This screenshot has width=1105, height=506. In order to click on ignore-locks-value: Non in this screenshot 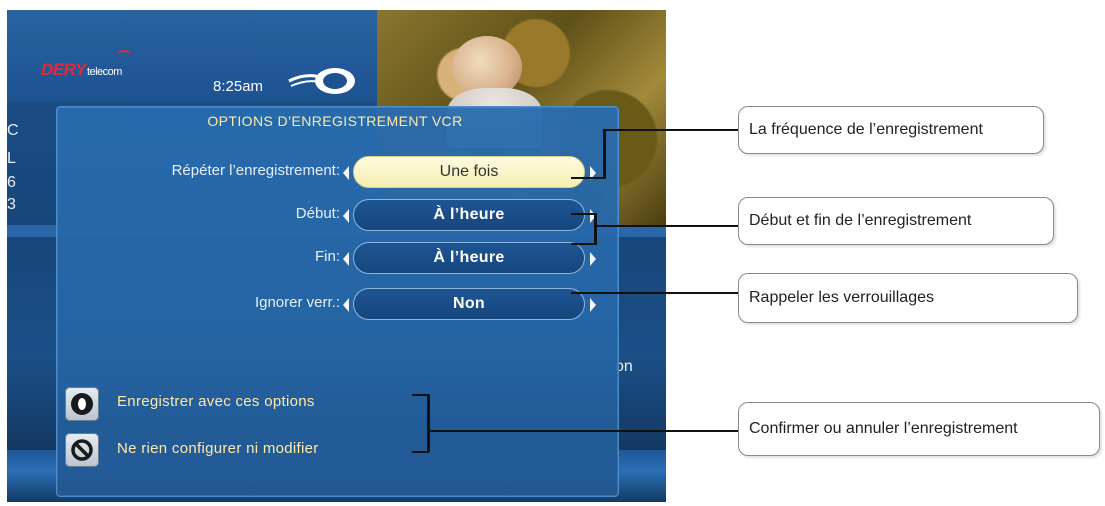, I will do `click(468, 303)`.